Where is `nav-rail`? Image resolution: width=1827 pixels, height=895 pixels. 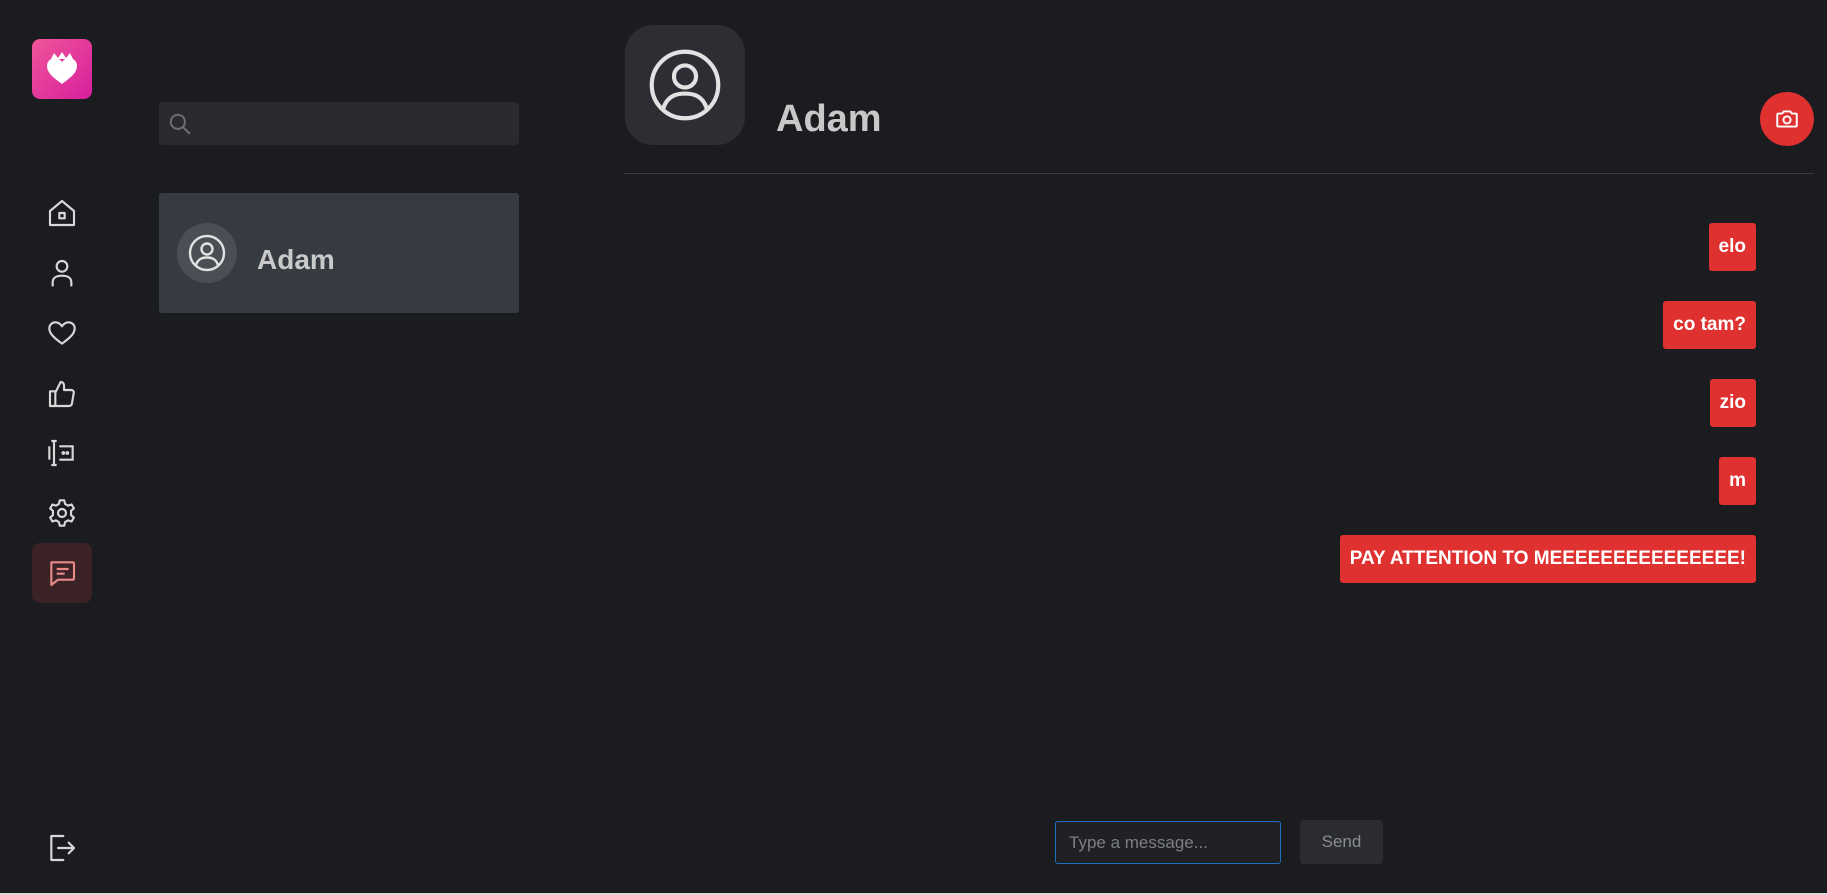 nav-rail is located at coordinates (62, 446).